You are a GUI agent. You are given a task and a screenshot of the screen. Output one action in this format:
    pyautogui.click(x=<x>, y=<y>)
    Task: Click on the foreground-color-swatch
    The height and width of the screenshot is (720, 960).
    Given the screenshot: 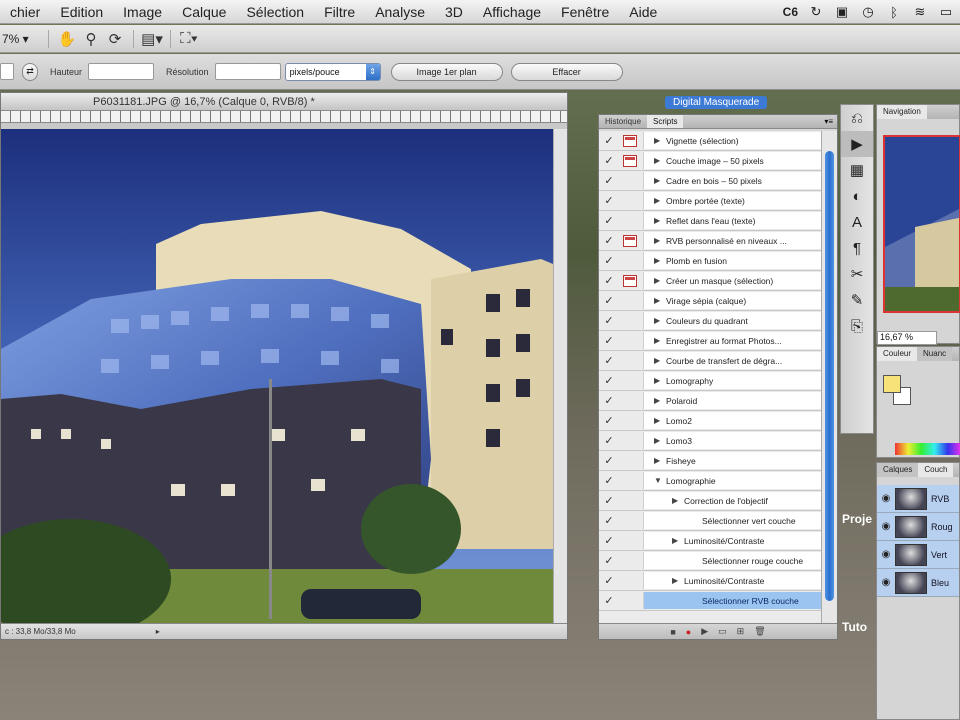 What is the action you would take?
    pyautogui.click(x=892, y=384)
    